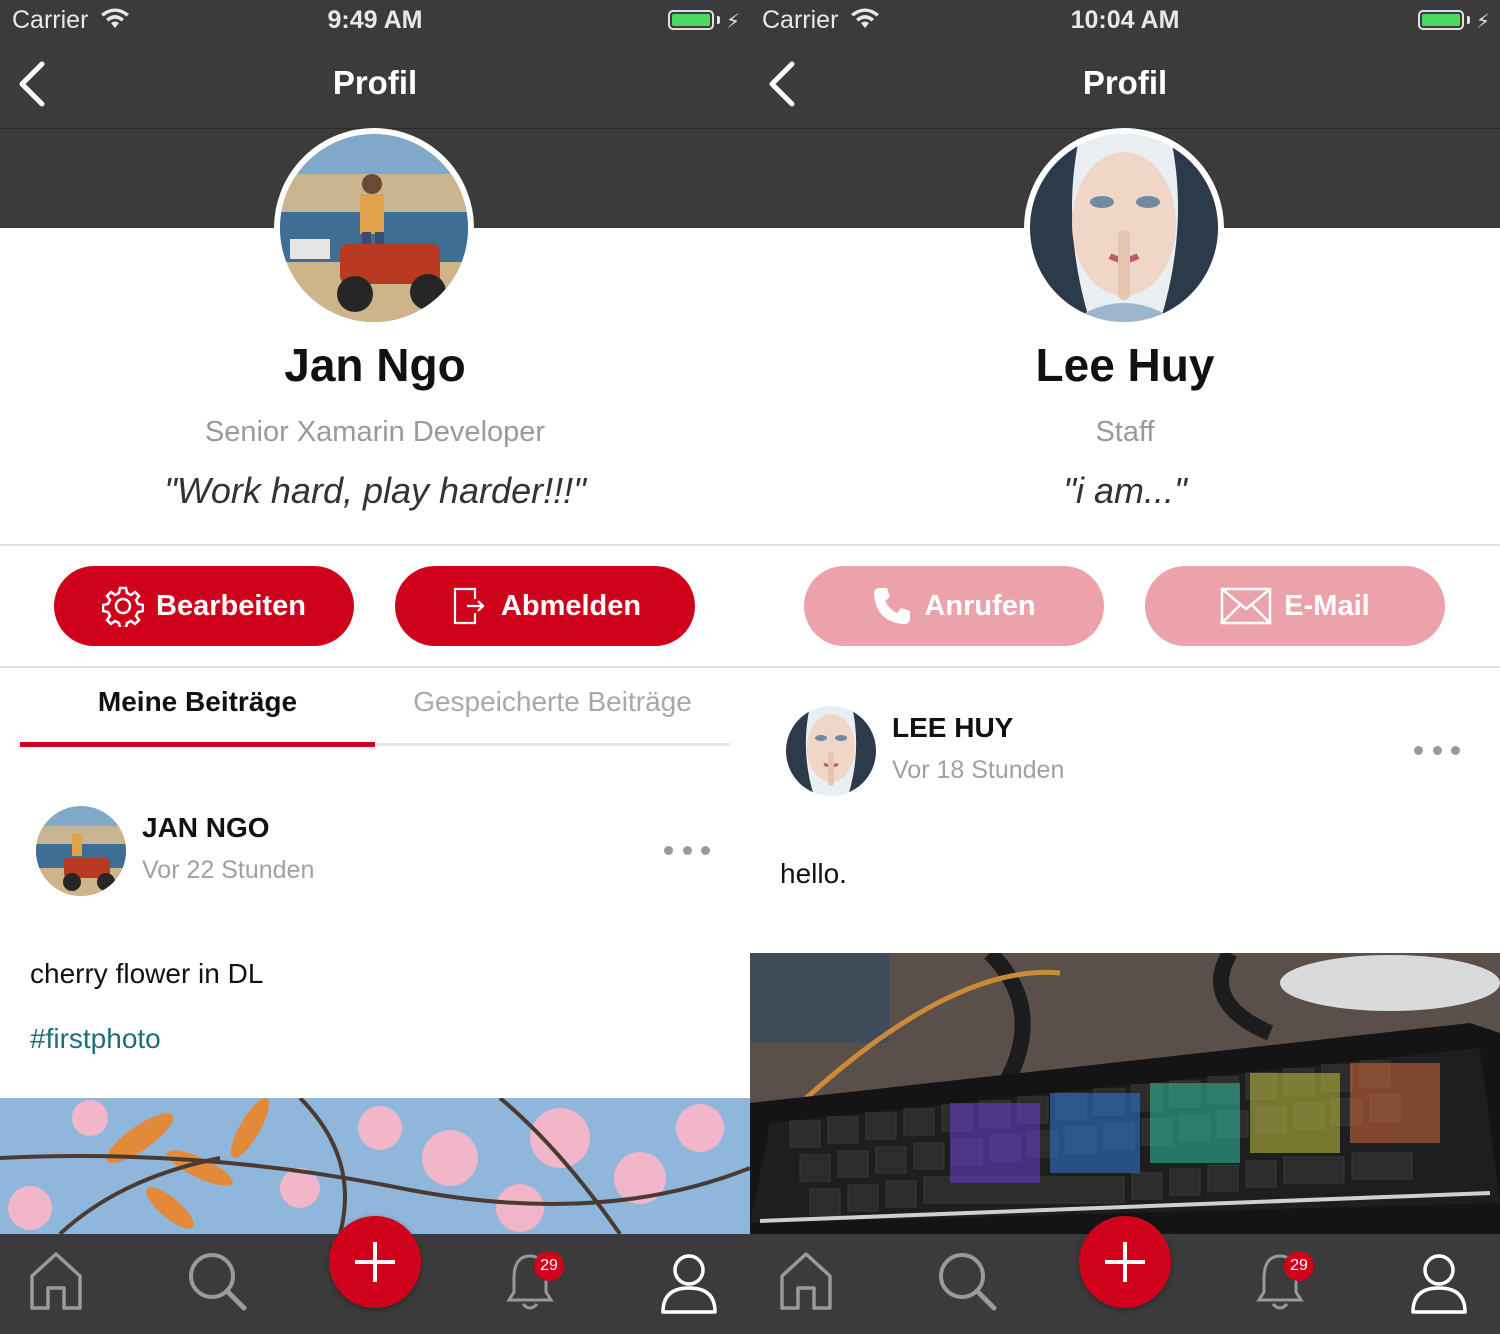 The width and height of the screenshot is (1500, 1334). Describe the element at coordinates (1246, 606) in the screenshot. I see `mail-icon` at that location.